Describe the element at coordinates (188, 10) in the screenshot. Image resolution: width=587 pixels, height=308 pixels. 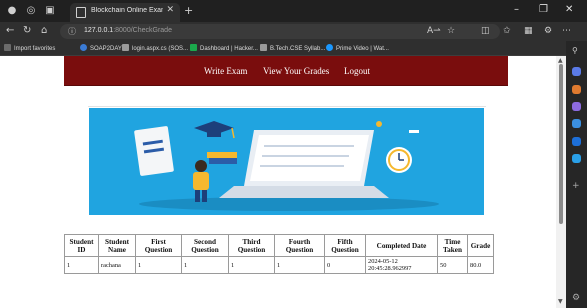
I see `new-tab-icon: +` at that location.